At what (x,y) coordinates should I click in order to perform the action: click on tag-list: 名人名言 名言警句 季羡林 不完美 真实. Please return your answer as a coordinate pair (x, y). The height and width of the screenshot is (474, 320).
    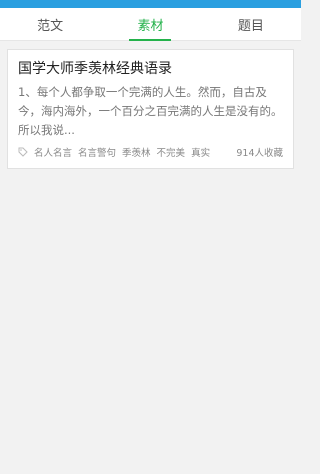
    Looking at the image, I should click on (114, 152).